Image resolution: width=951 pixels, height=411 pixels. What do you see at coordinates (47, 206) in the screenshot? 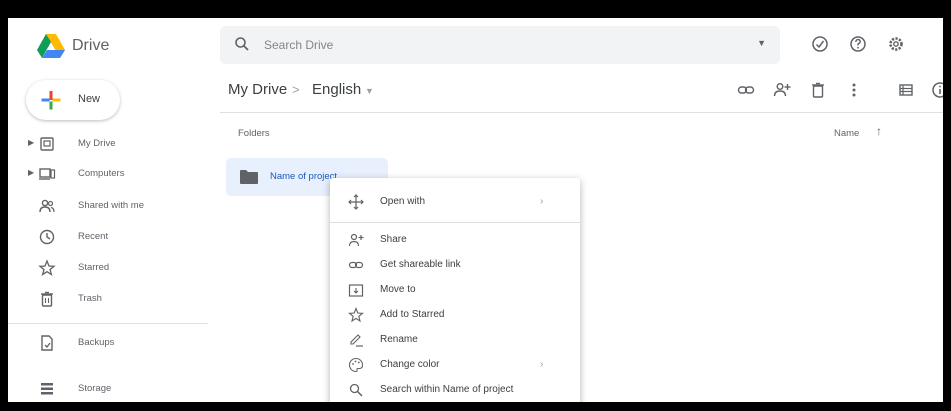
I see `shared-icon` at bounding box center [47, 206].